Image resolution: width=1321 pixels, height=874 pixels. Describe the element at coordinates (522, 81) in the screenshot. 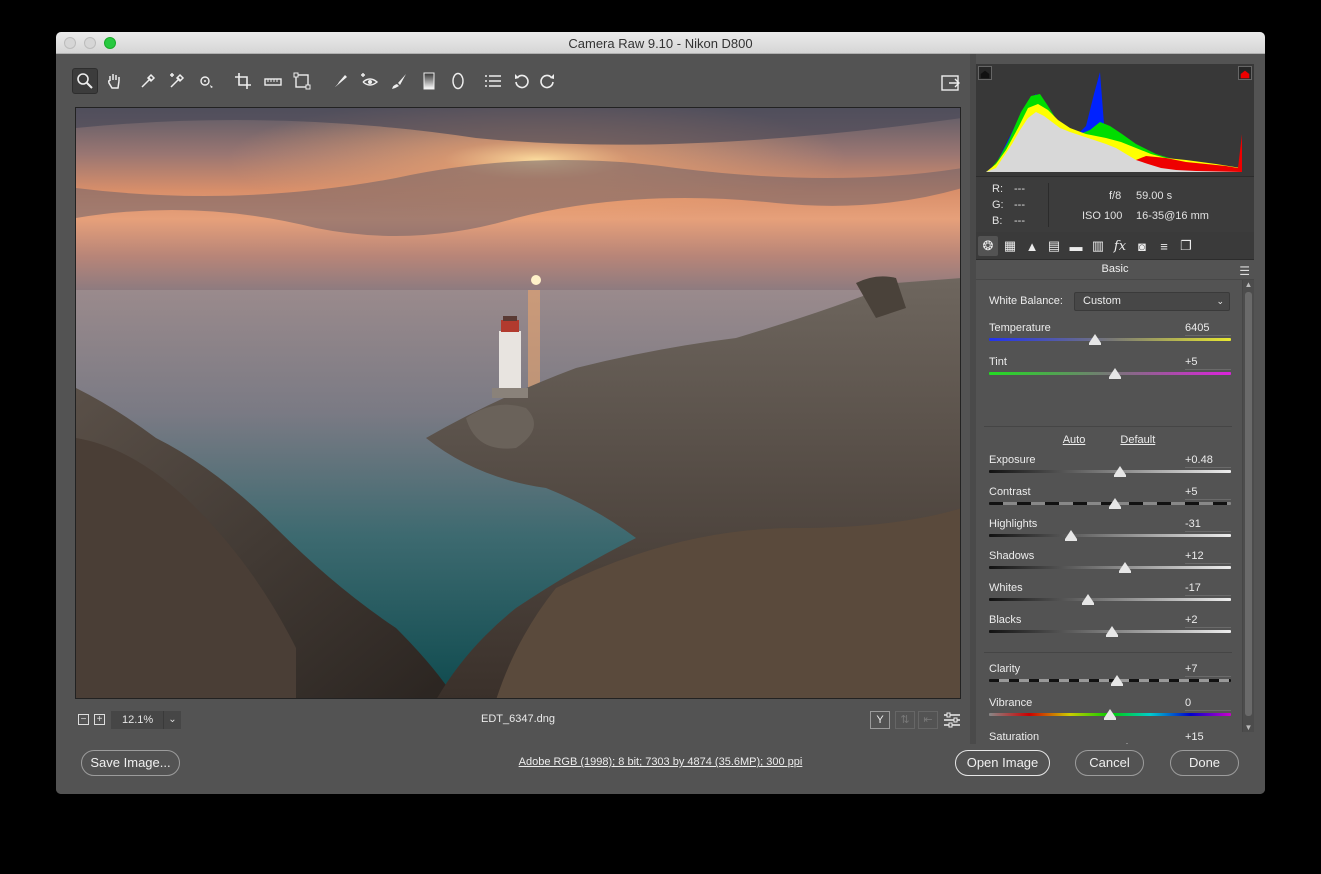

I see `rotate-left-tool` at that location.